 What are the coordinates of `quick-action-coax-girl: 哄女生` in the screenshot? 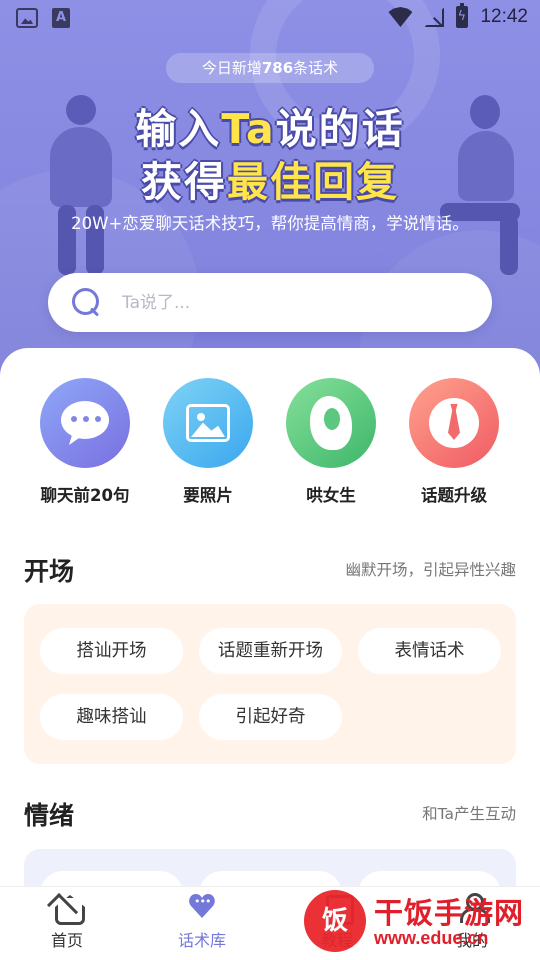 It's located at (331, 442).